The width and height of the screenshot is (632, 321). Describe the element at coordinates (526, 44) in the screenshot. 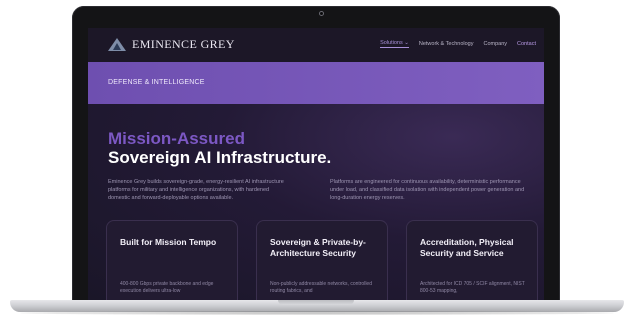

I see `nav-contact: Contact` at that location.